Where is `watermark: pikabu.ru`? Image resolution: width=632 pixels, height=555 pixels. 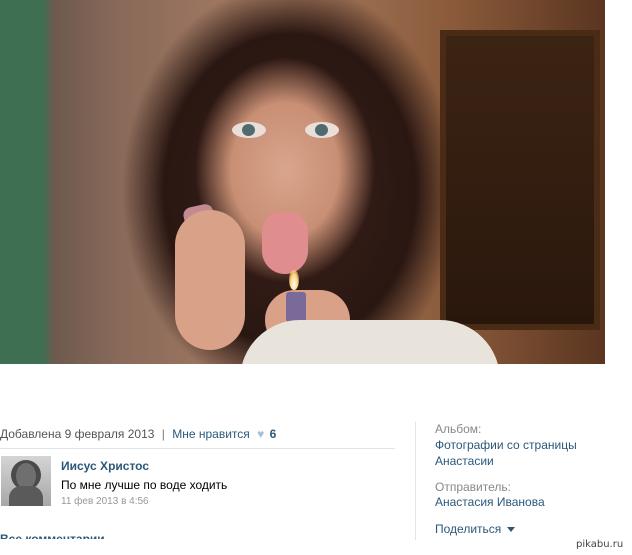 watermark: pikabu.ru is located at coordinates (600, 545).